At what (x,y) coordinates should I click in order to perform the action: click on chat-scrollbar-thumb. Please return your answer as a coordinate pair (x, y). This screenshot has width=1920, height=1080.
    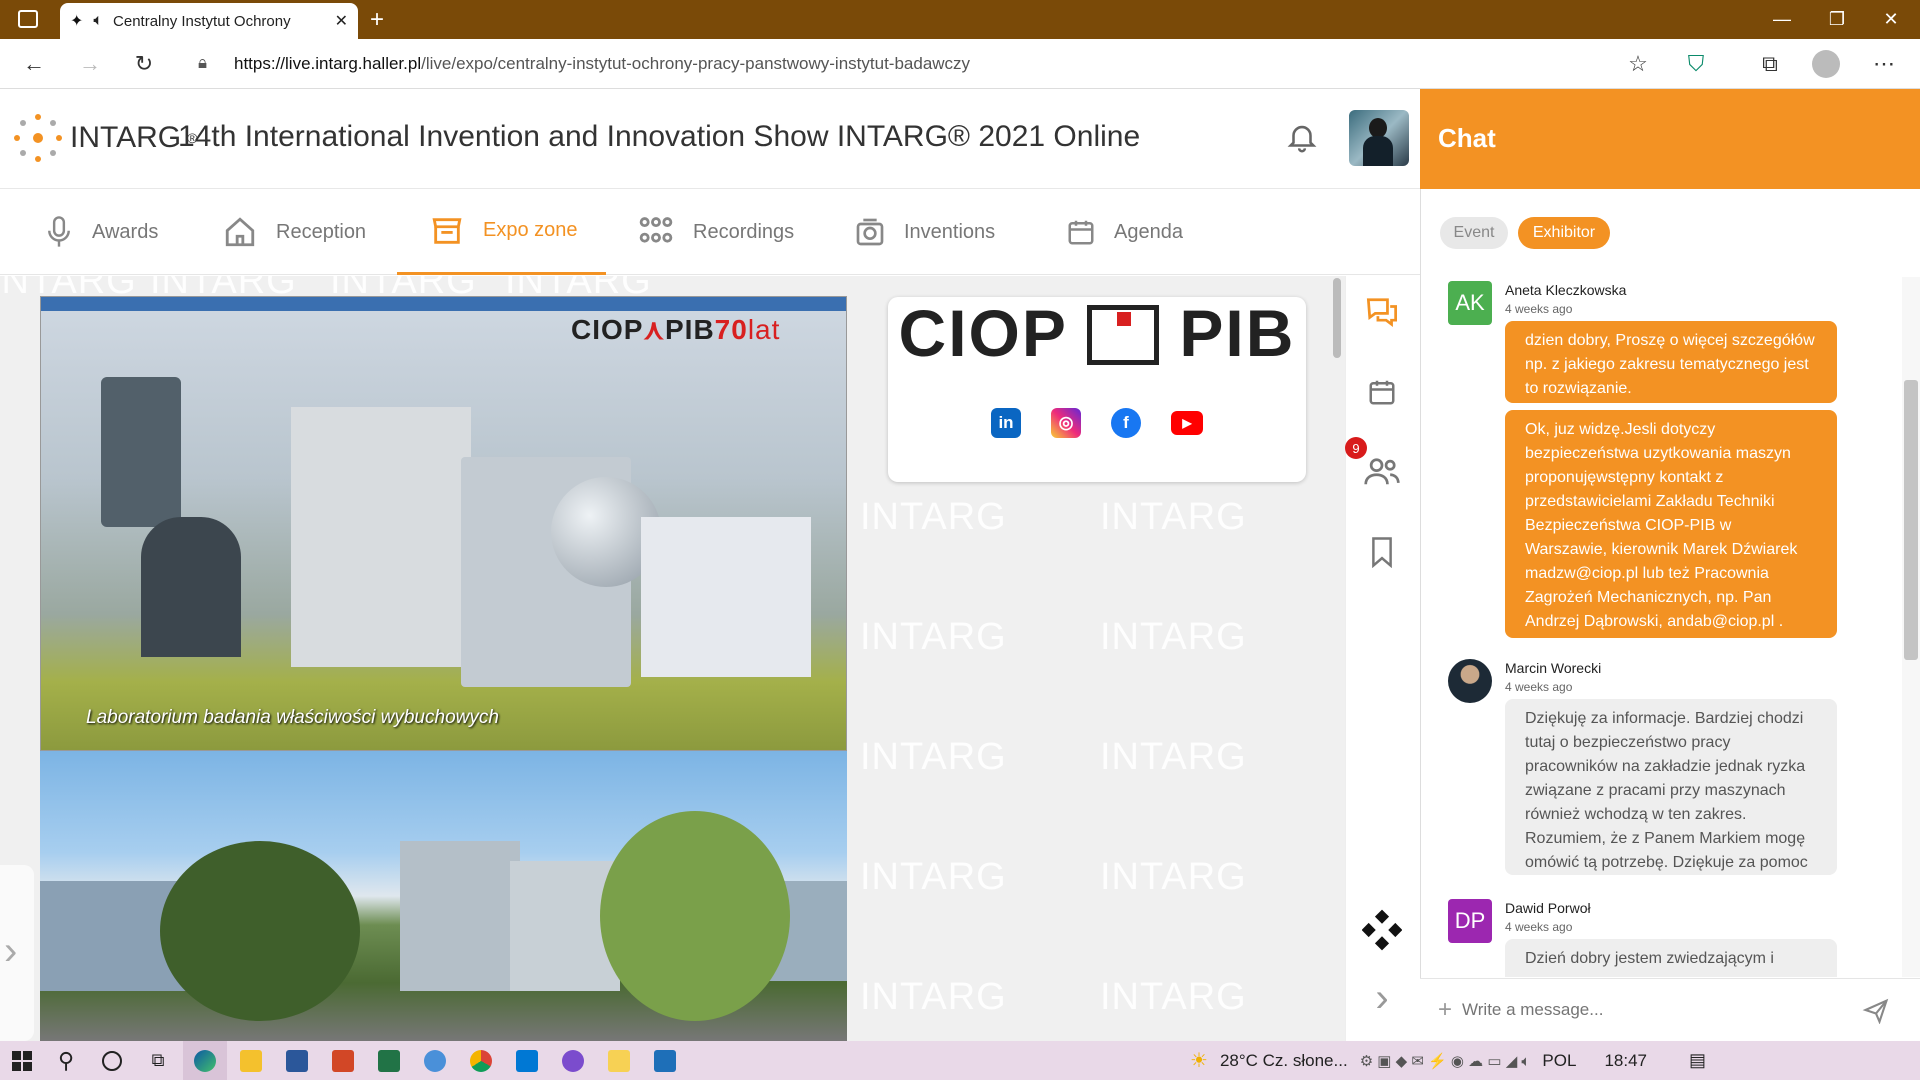
    Looking at the image, I should click on (1911, 520).